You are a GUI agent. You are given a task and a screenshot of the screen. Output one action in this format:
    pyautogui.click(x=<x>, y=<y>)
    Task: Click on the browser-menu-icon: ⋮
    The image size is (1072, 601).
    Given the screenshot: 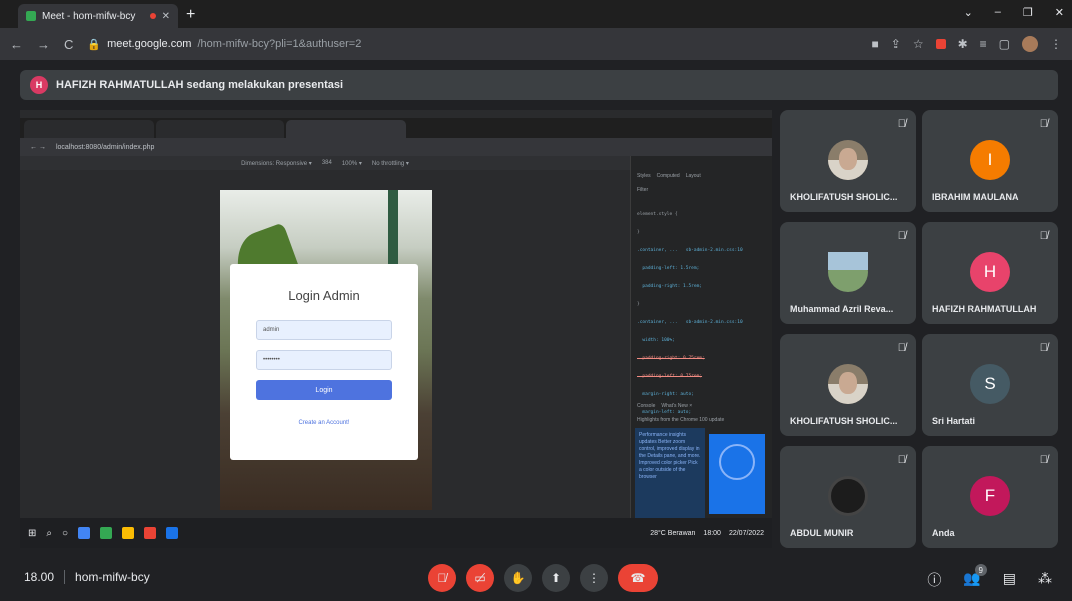 What is the action you would take?
    pyautogui.click(x=1056, y=44)
    